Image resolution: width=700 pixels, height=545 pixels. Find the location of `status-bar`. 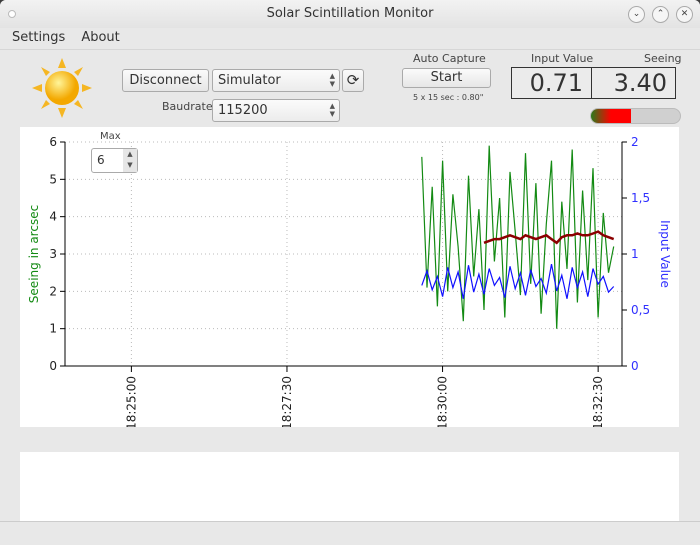

status-bar is located at coordinates (350, 533).